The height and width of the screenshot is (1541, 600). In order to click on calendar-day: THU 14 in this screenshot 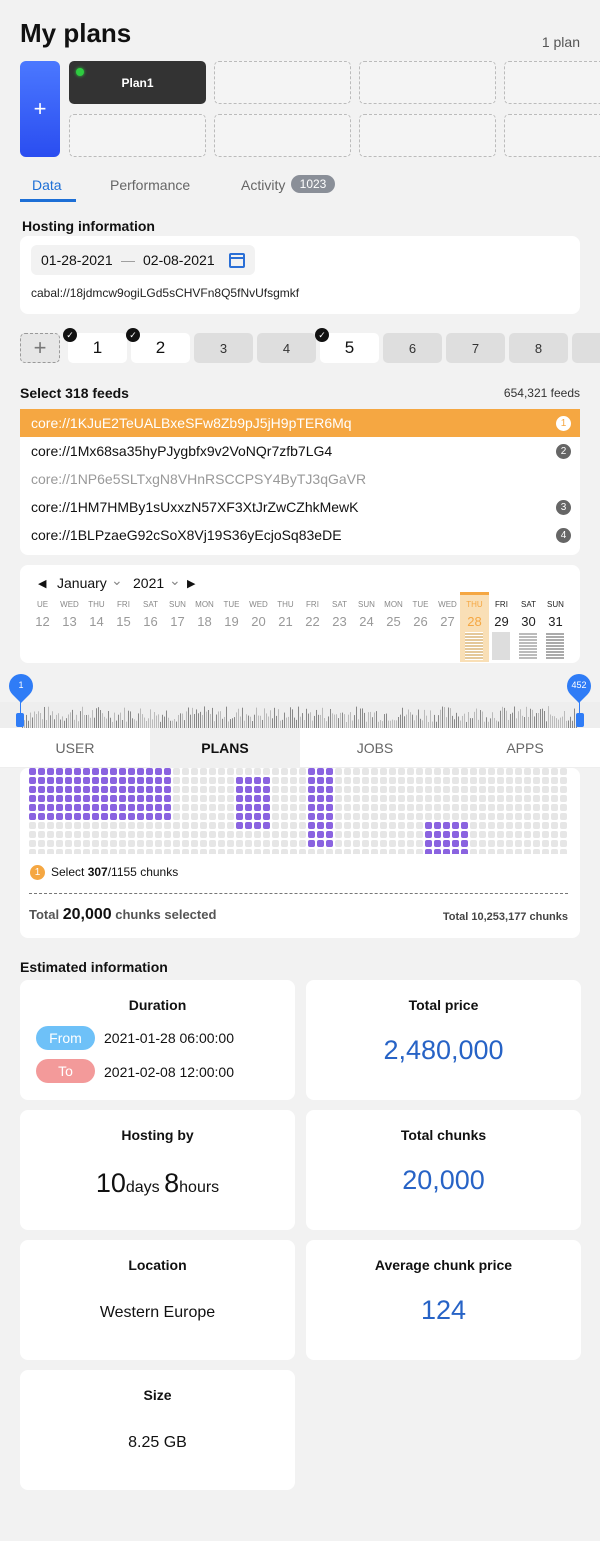, I will do `click(96, 614)`.